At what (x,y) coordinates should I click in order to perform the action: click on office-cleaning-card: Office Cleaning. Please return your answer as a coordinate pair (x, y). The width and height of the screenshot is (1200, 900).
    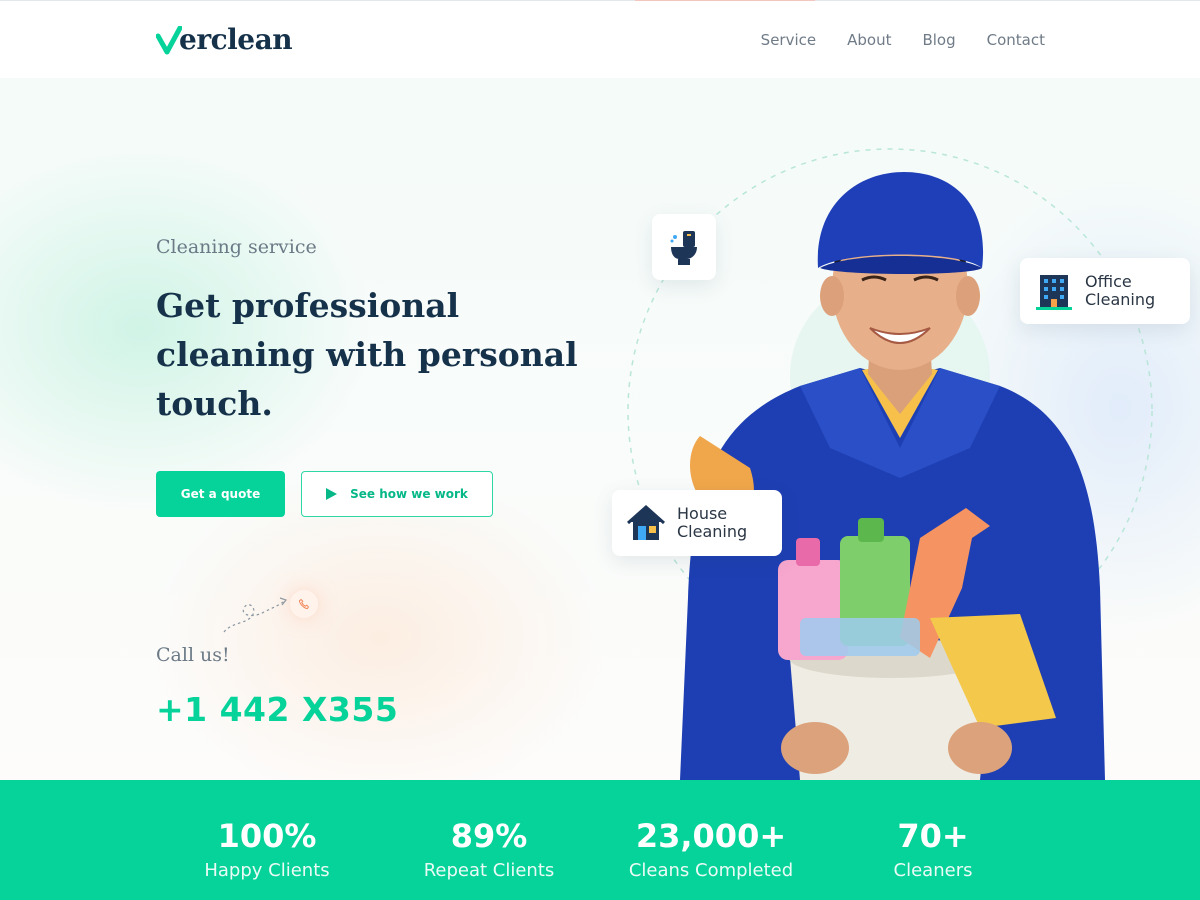
    Looking at the image, I should click on (1105, 291).